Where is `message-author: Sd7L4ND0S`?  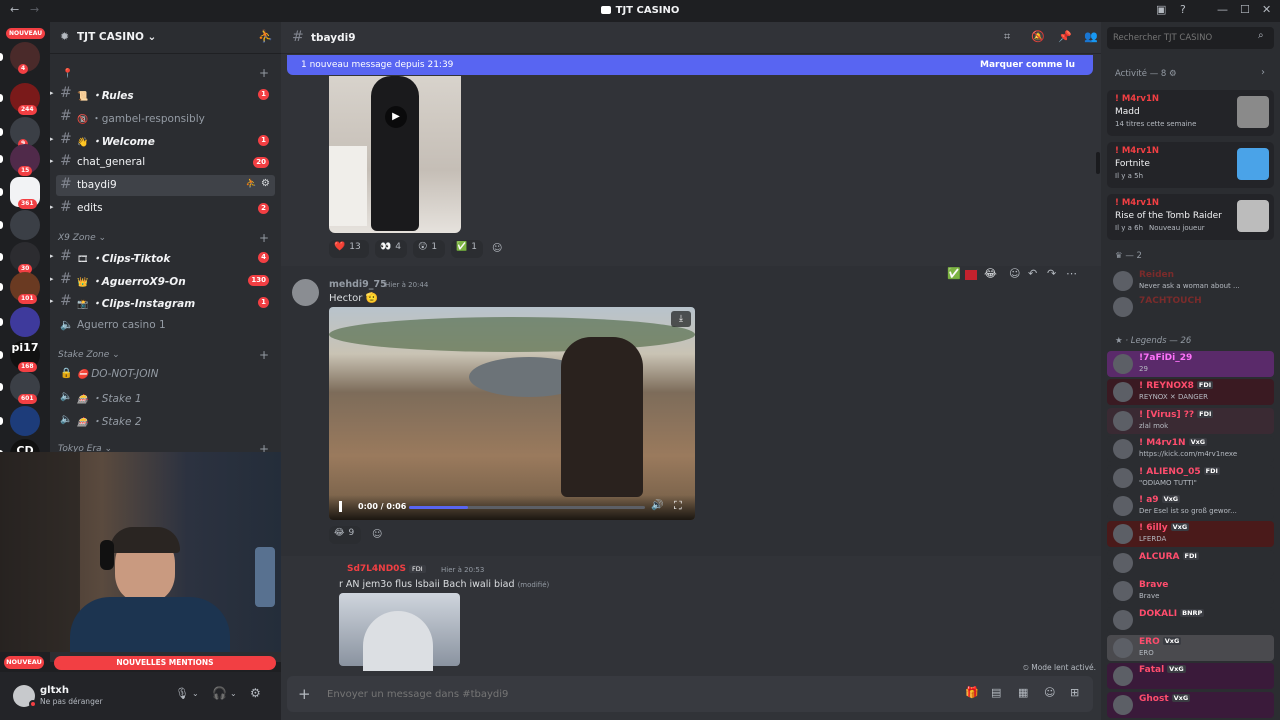 message-author: Sd7L4ND0S is located at coordinates (376, 569).